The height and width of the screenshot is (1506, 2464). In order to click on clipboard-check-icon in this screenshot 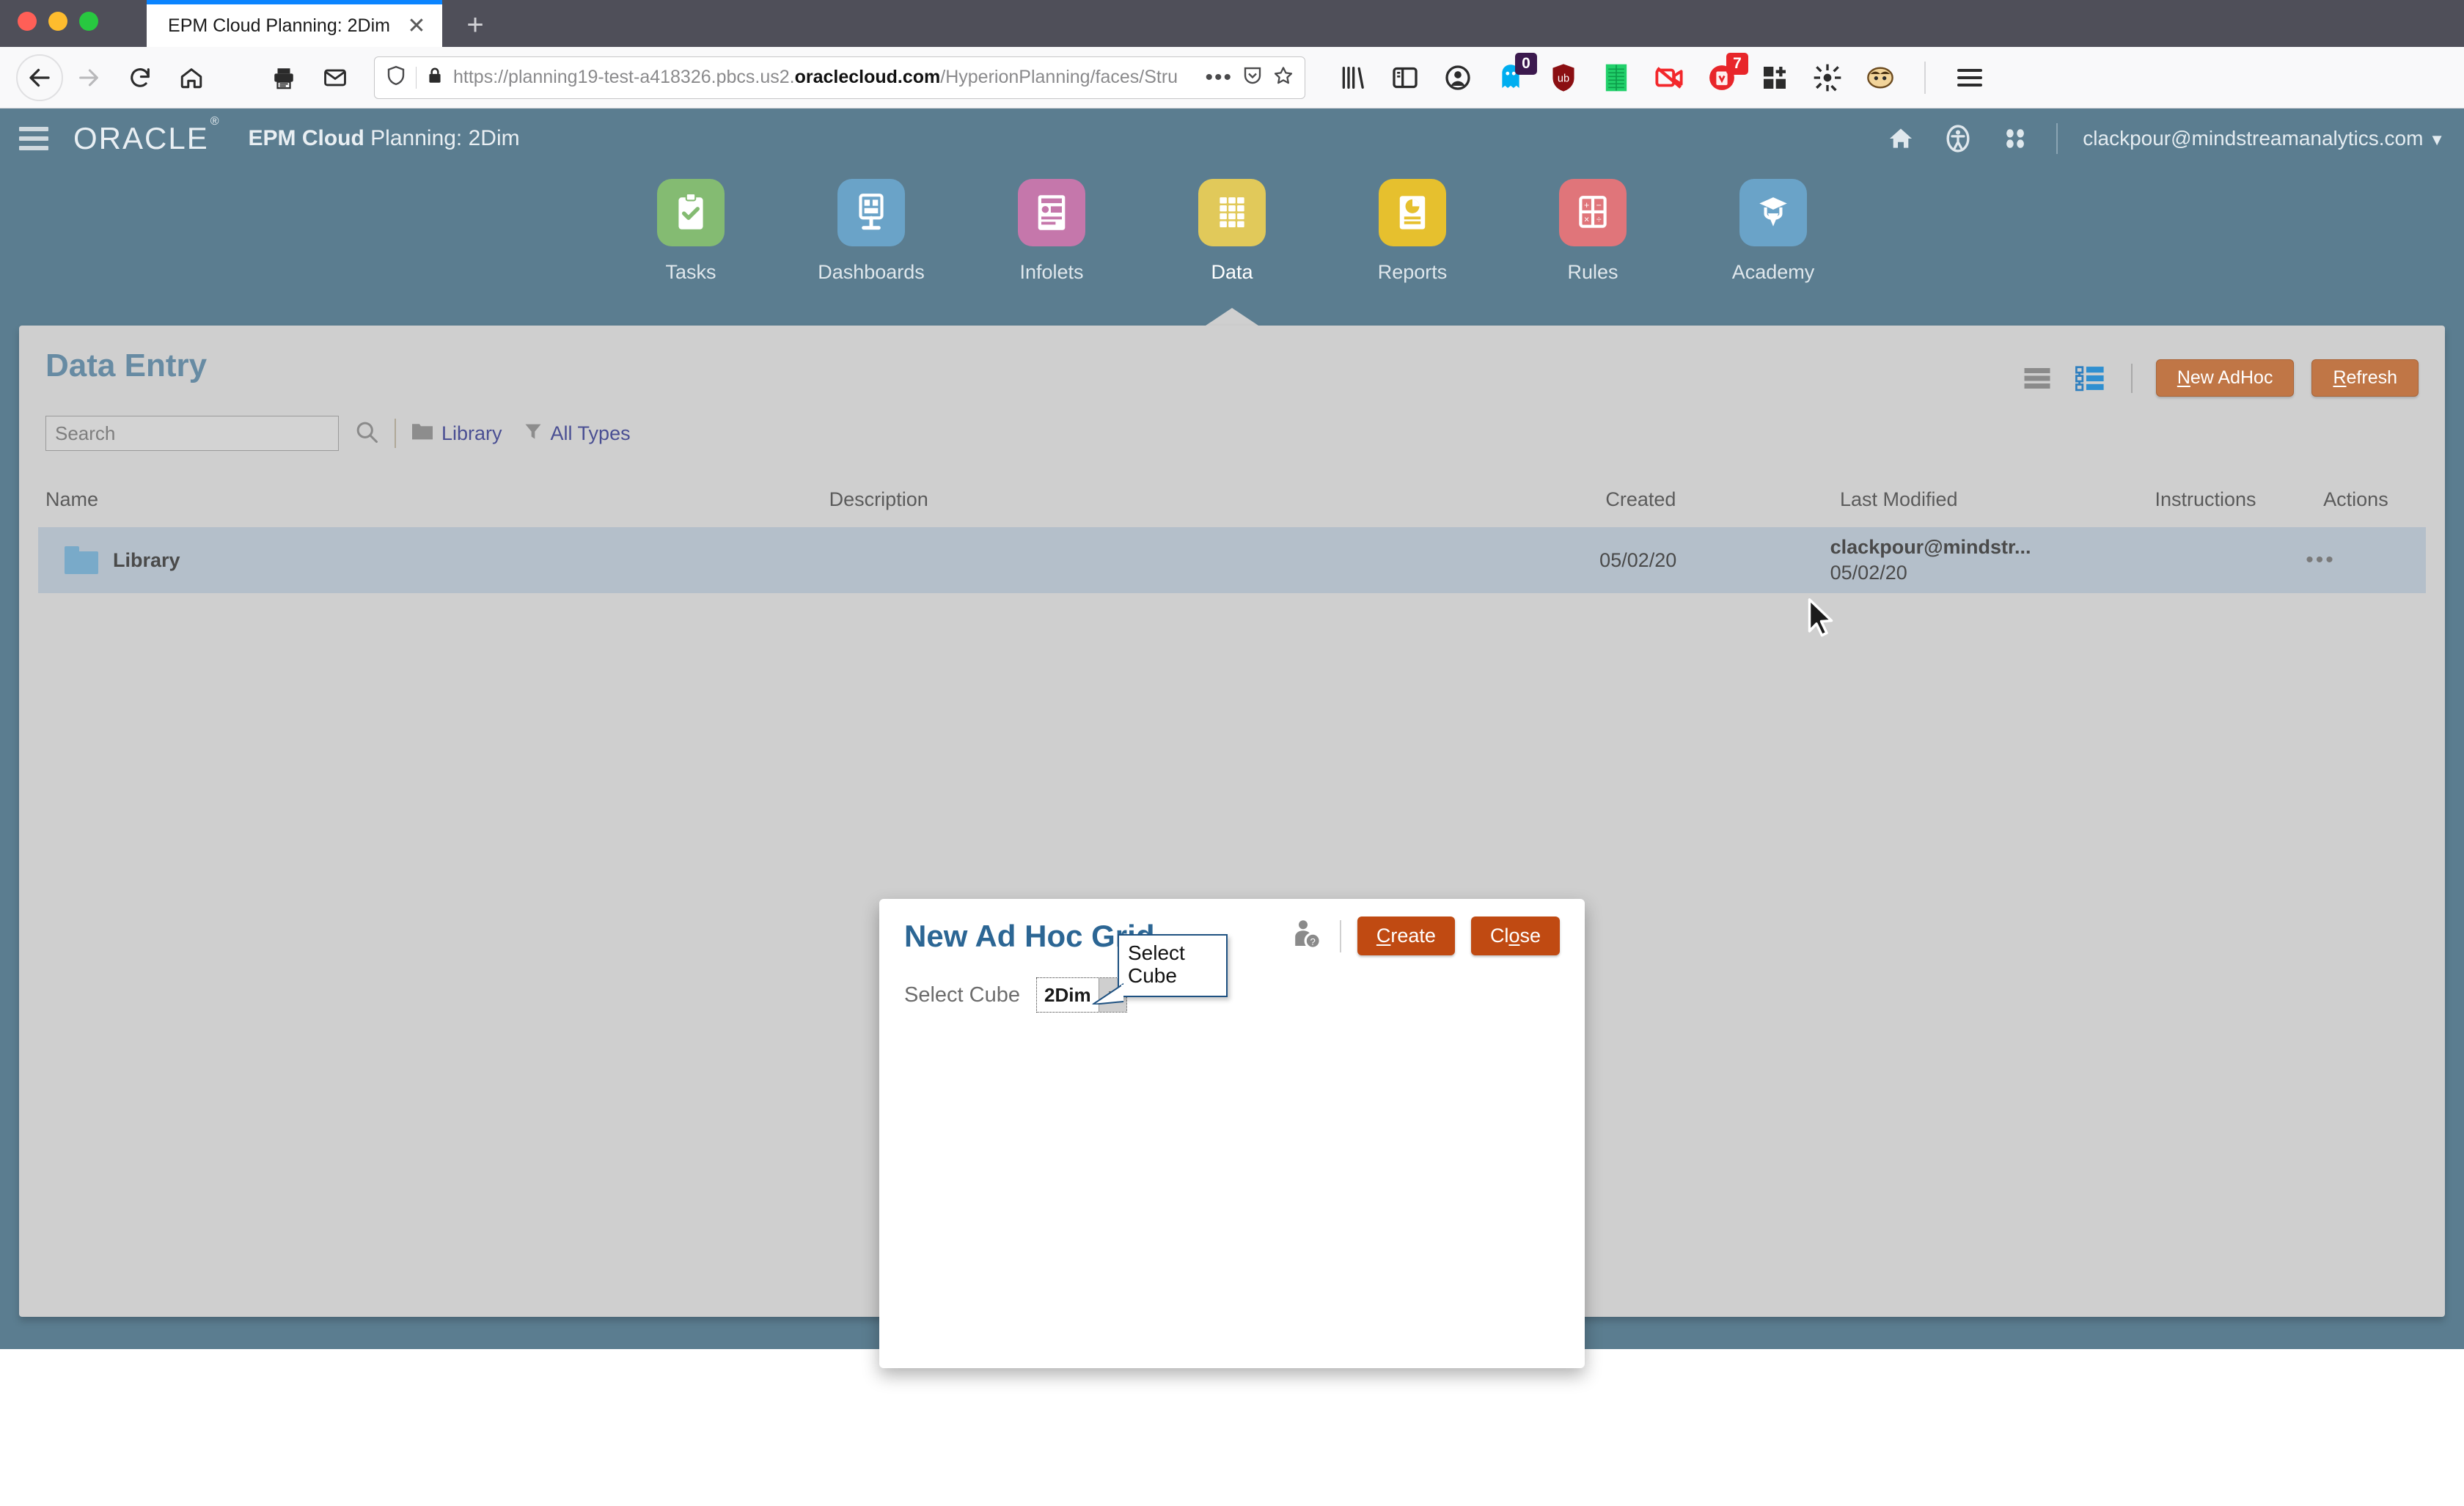, I will do `click(690, 211)`.